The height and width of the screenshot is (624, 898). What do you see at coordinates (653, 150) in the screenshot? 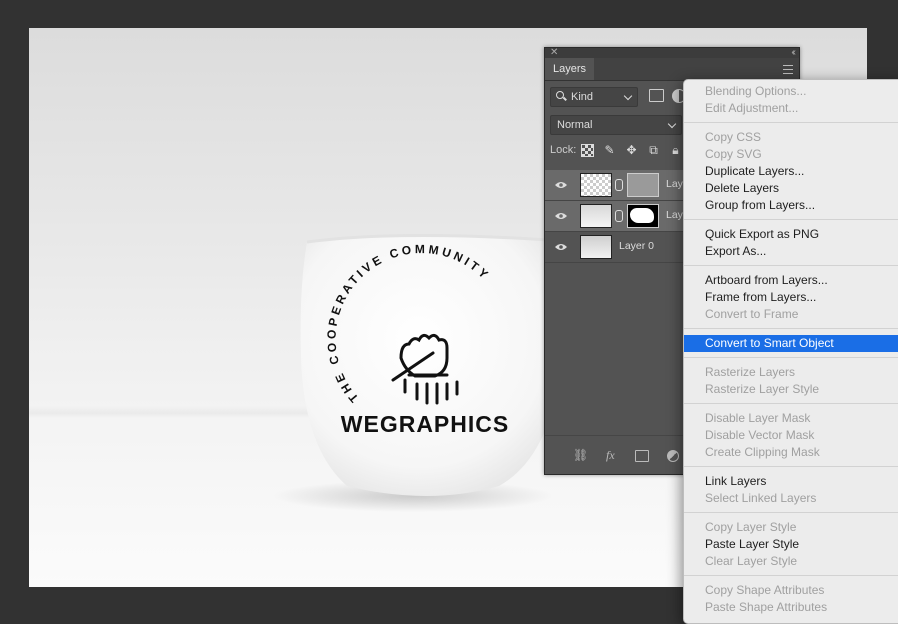
I see `lock-artboard-icon: ⧉` at bounding box center [653, 150].